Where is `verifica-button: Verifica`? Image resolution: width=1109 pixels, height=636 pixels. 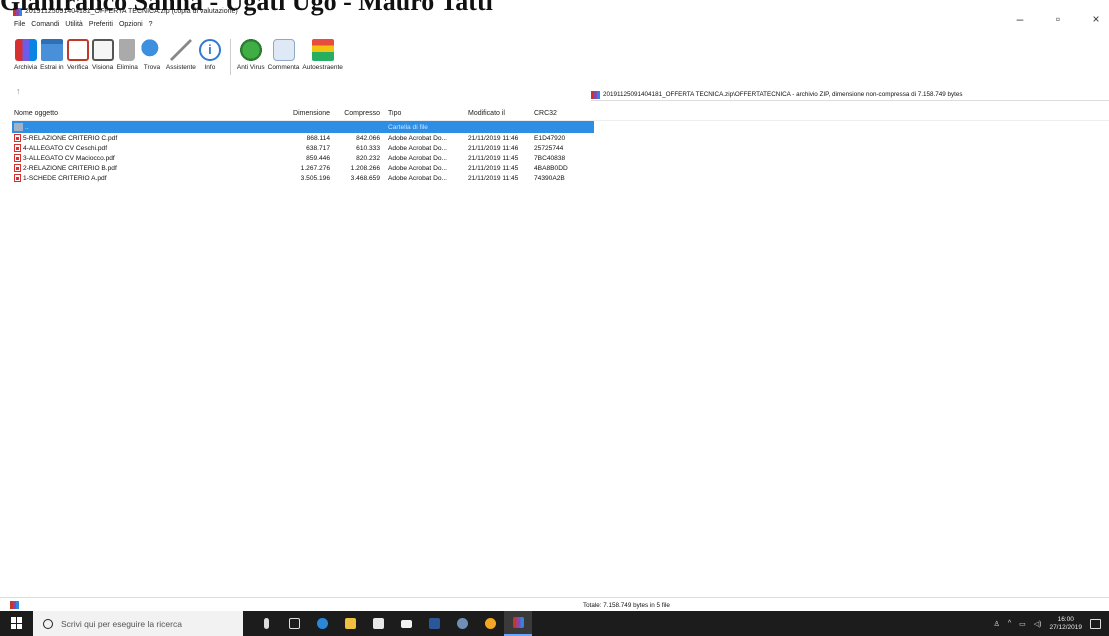 verifica-button: Verifica is located at coordinates (77, 55).